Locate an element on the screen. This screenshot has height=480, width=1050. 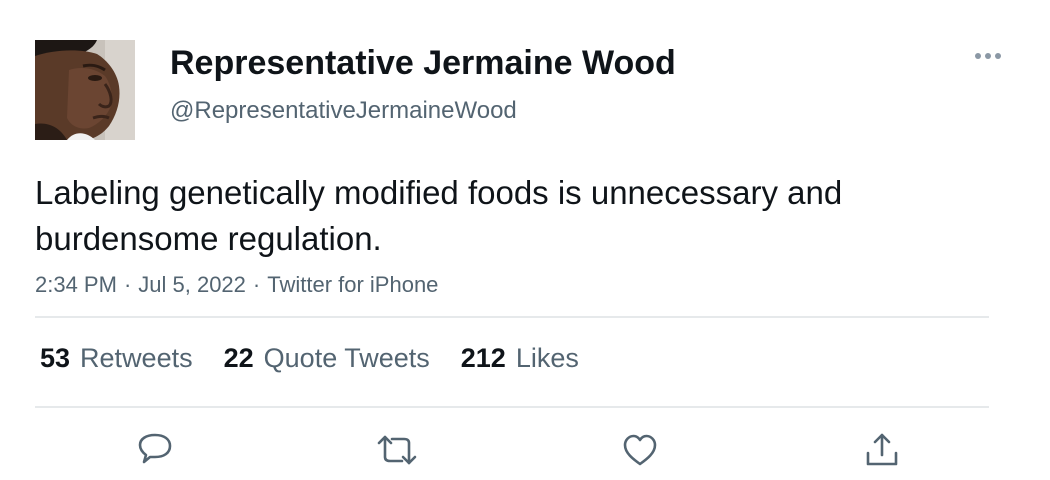
more-icon is located at coordinates (988, 56).